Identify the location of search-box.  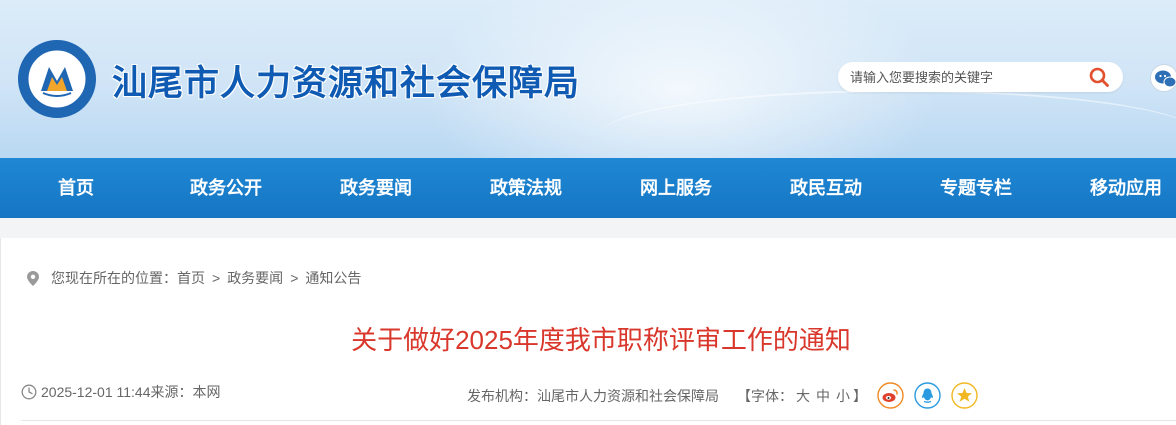
(980, 77).